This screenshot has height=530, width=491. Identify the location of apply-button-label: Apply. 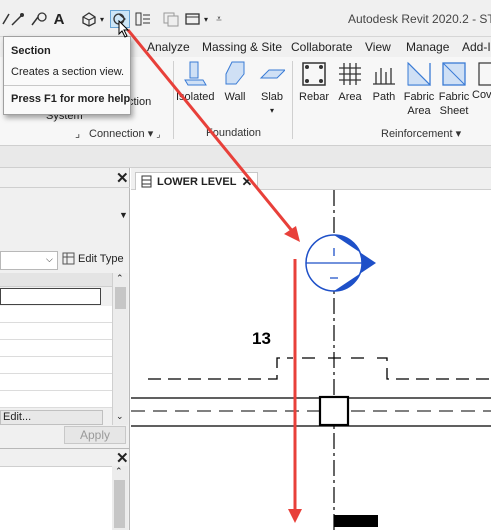
(95, 435).